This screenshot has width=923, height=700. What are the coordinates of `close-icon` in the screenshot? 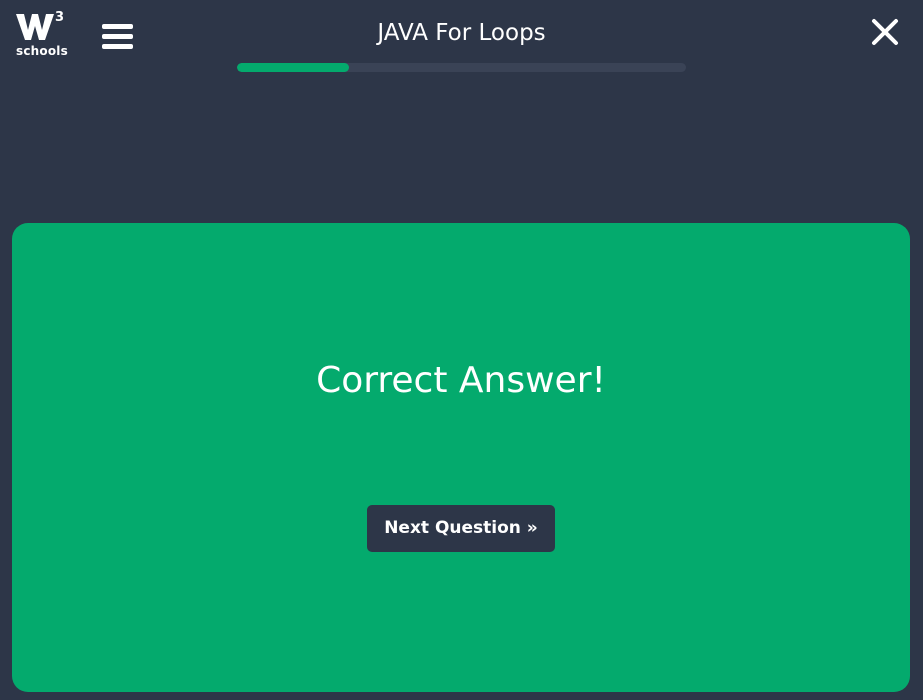 It's located at (885, 32).